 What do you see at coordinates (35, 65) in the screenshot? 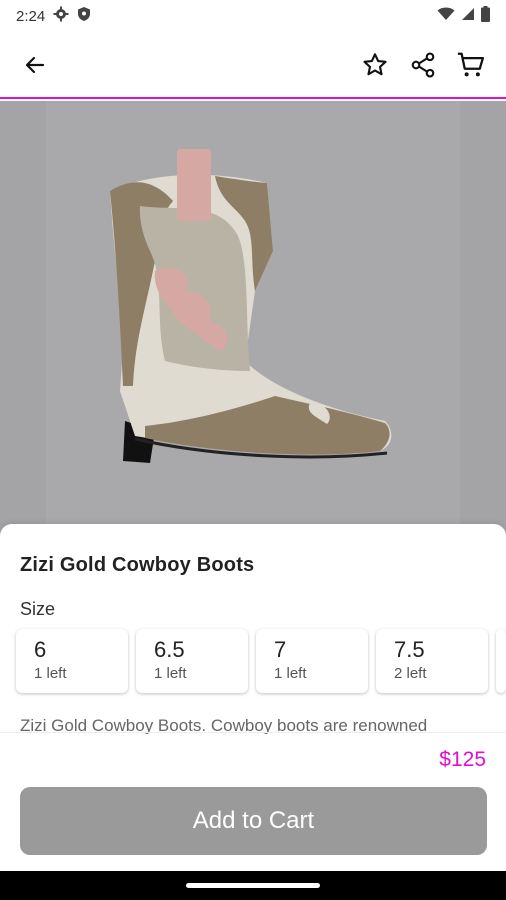
I see `back-arrow-icon` at bounding box center [35, 65].